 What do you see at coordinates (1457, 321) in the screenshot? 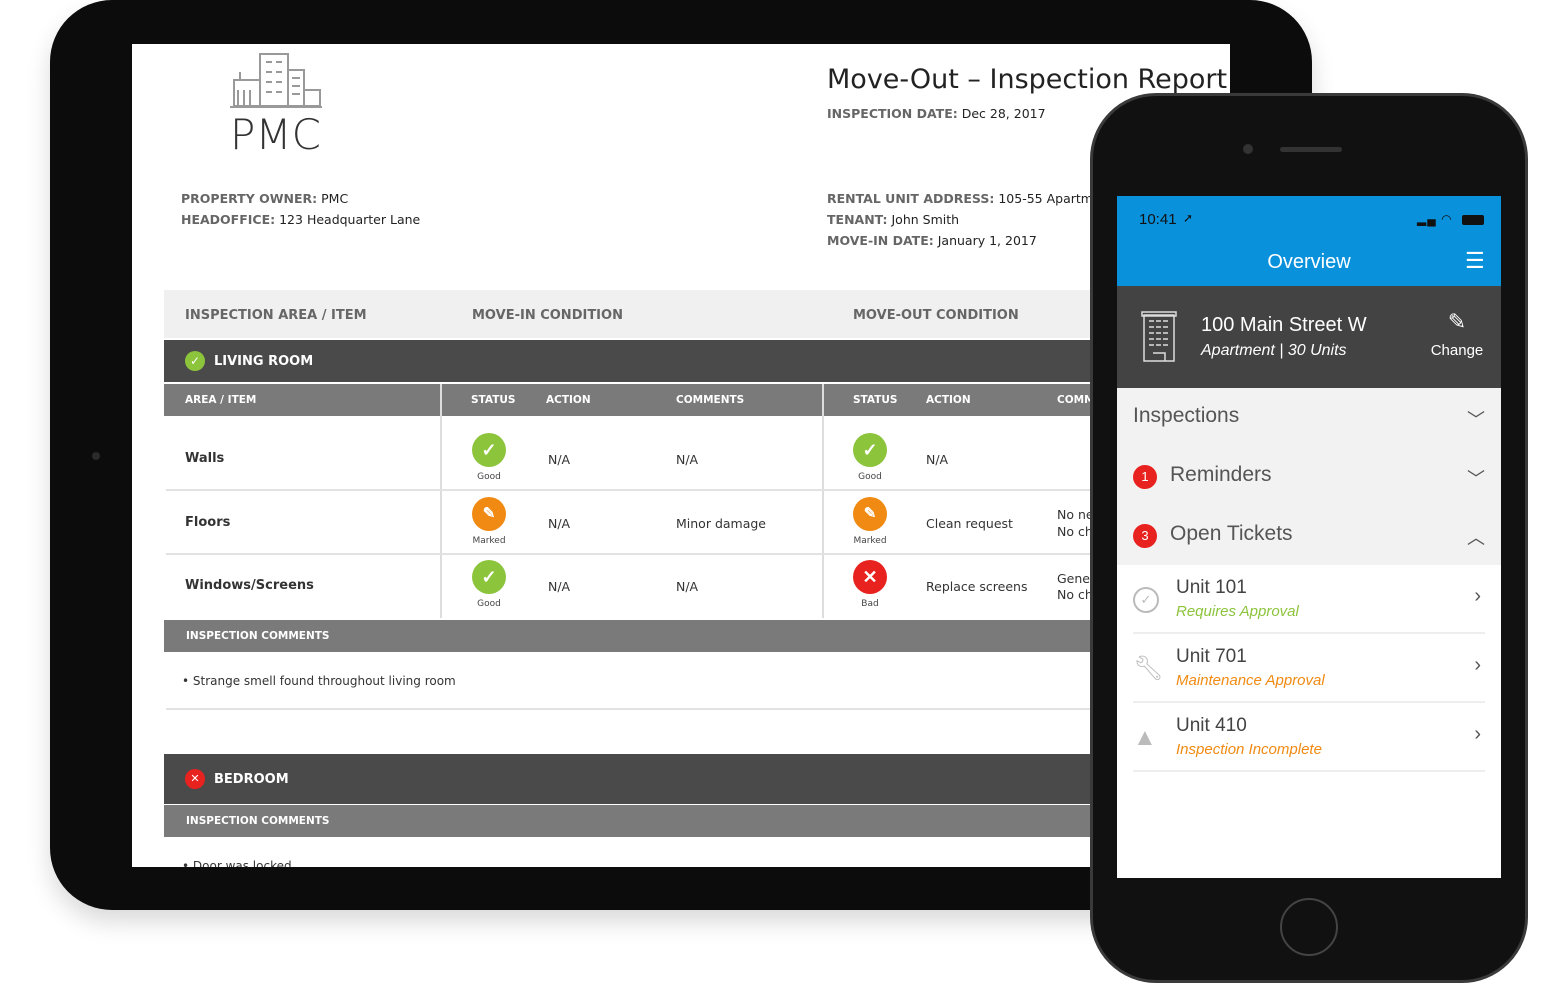
I see `pencil-icon: ✎` at bounding box center [1457, 321].